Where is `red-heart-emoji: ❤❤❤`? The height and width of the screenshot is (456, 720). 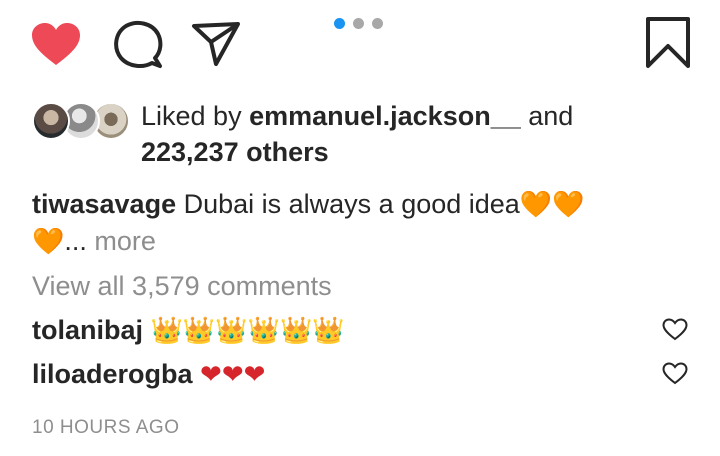
red-heart-emoji: ❤❤❤ is located at coordinates (233, 375).